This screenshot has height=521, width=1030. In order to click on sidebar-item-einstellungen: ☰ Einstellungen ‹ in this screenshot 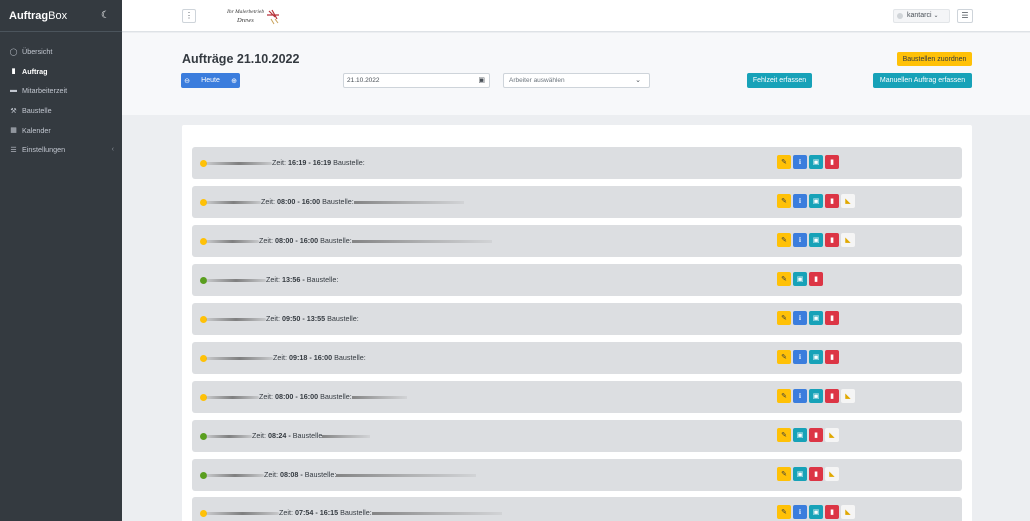, I will do `click(61, 150)`.